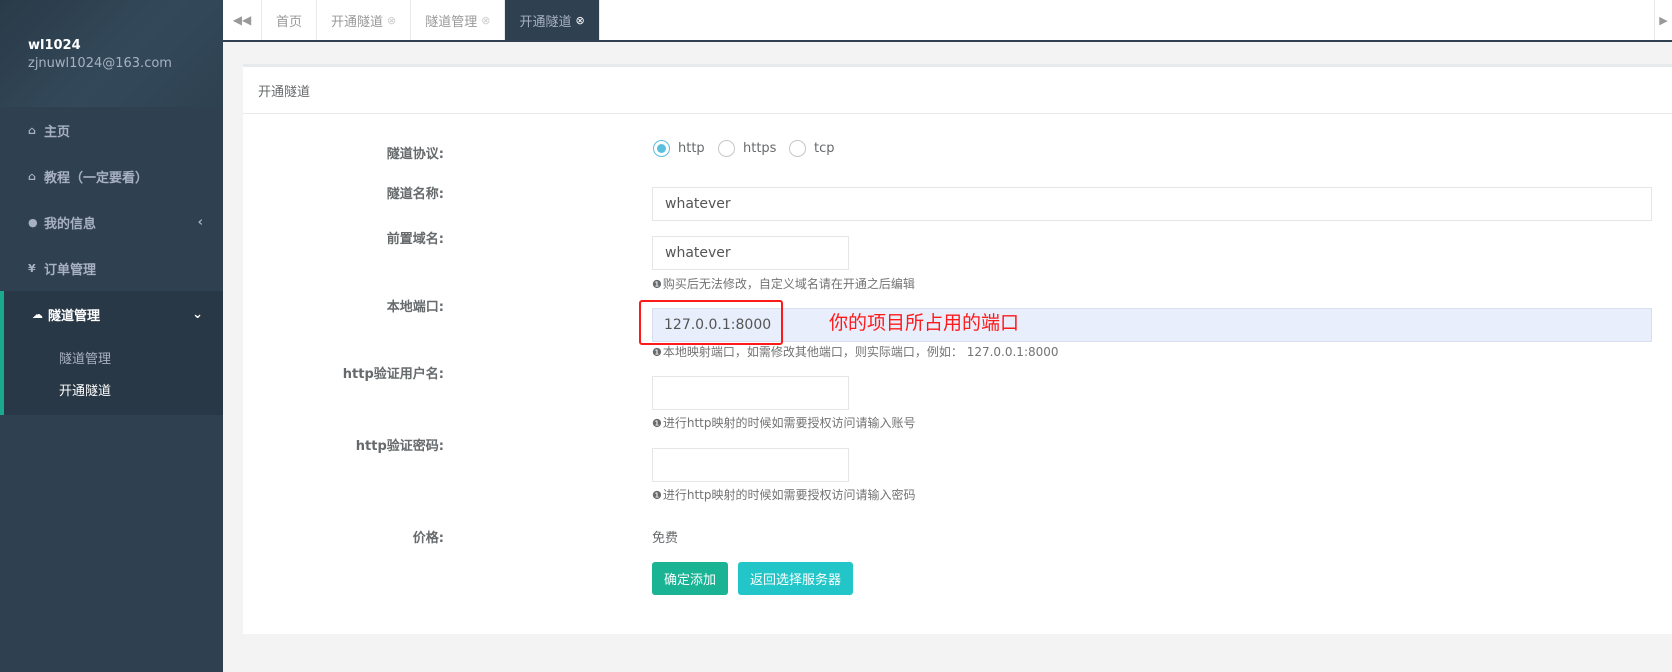  What do you see at coordinates (711, 322) in the screenshot?
I see `annotation-highlight-box` at bounding box center [711, 322].